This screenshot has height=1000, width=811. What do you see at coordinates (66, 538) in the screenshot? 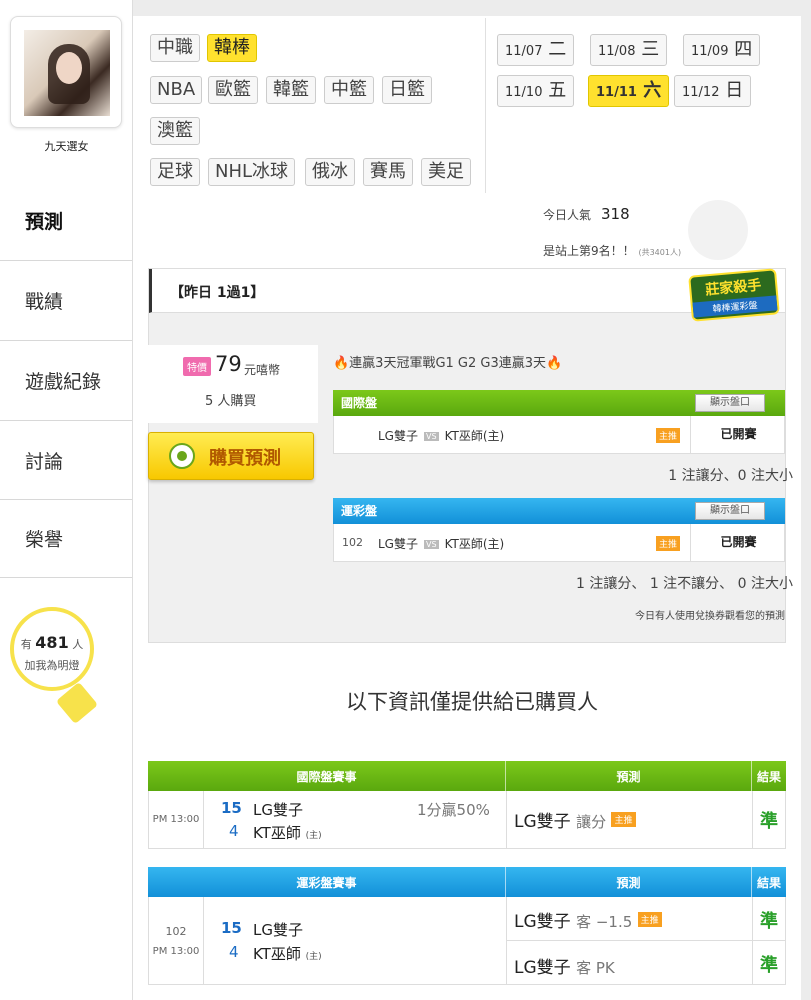
I see `sidebar-item-honor: 榮譽` at bounding box center [66, 538].